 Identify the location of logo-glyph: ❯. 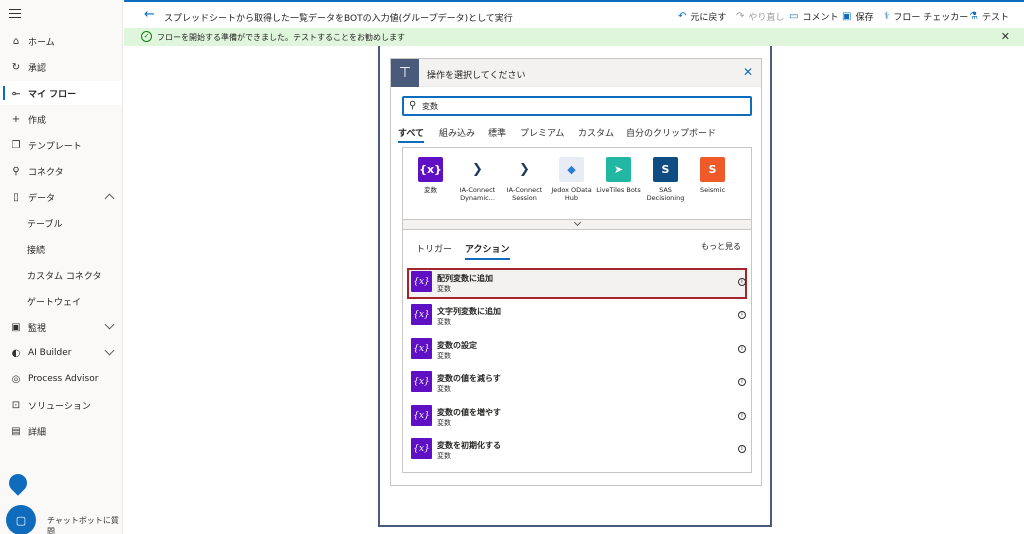
(524, 169).